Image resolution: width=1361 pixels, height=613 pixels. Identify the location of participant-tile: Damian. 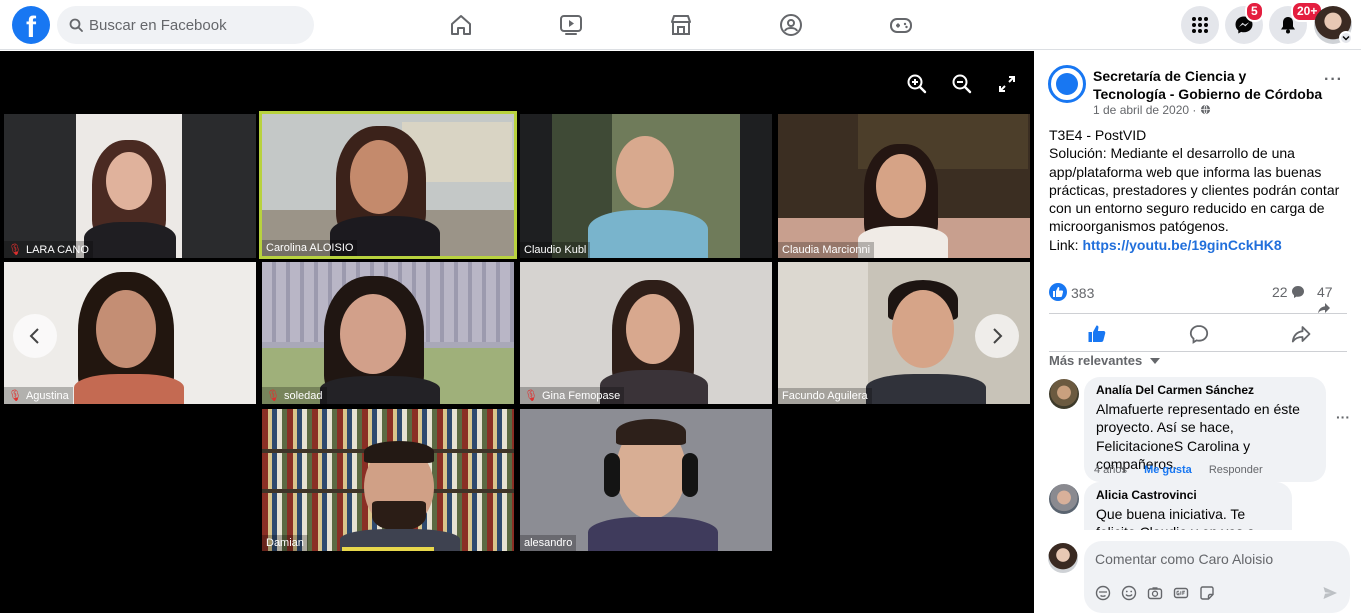
(388, 480).